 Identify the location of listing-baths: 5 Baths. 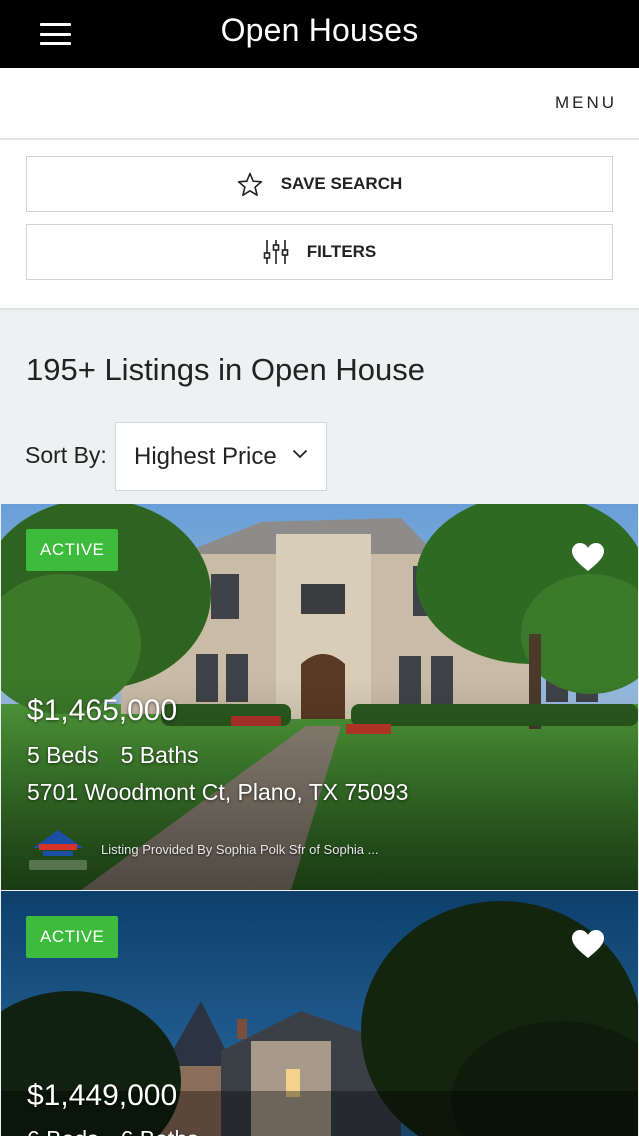
(159, 755).